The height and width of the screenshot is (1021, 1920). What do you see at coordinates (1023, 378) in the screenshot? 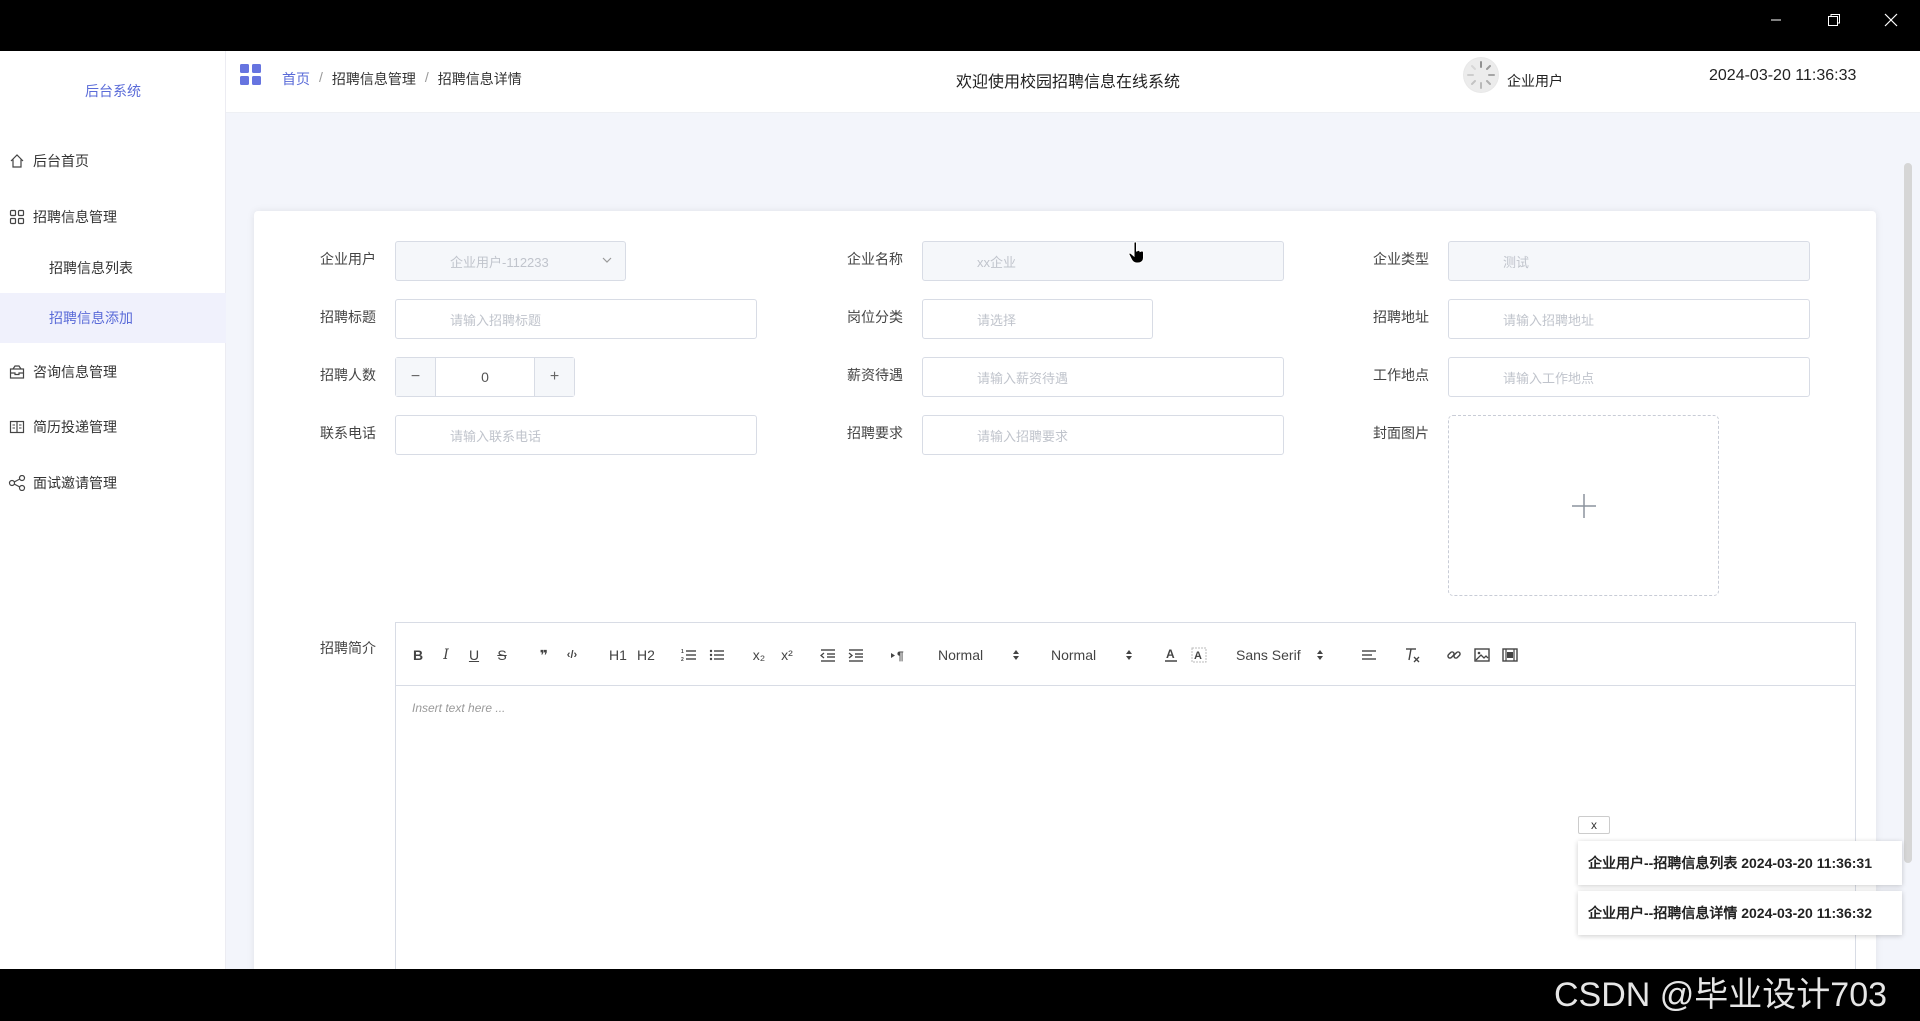
I see `salary-placeholder: 请输入薪资待遇` at bounding box center [1023, 378].